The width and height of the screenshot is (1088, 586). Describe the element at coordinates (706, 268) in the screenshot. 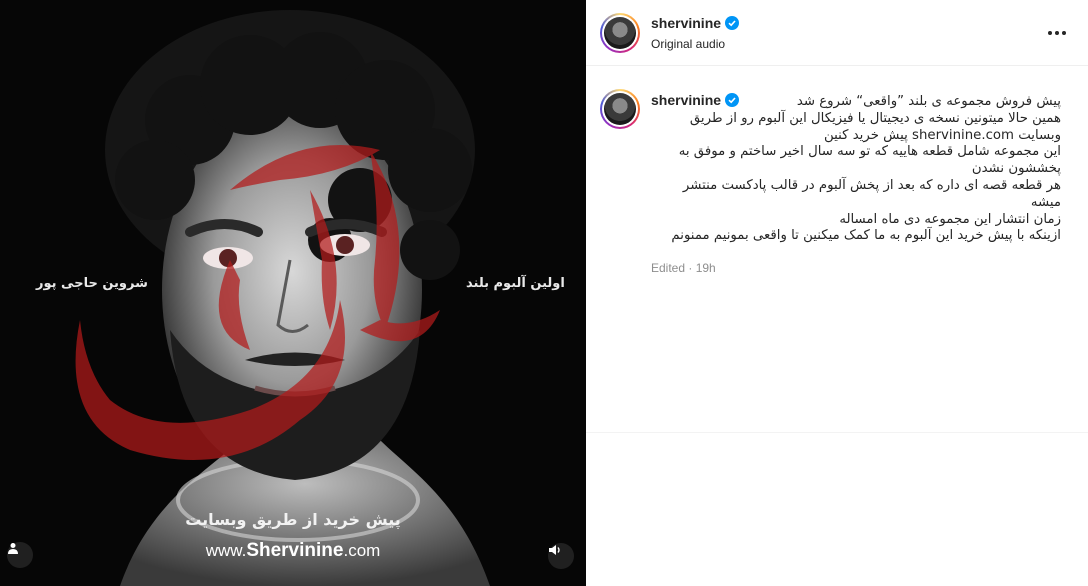

I see `post-time: 19h` at that location.